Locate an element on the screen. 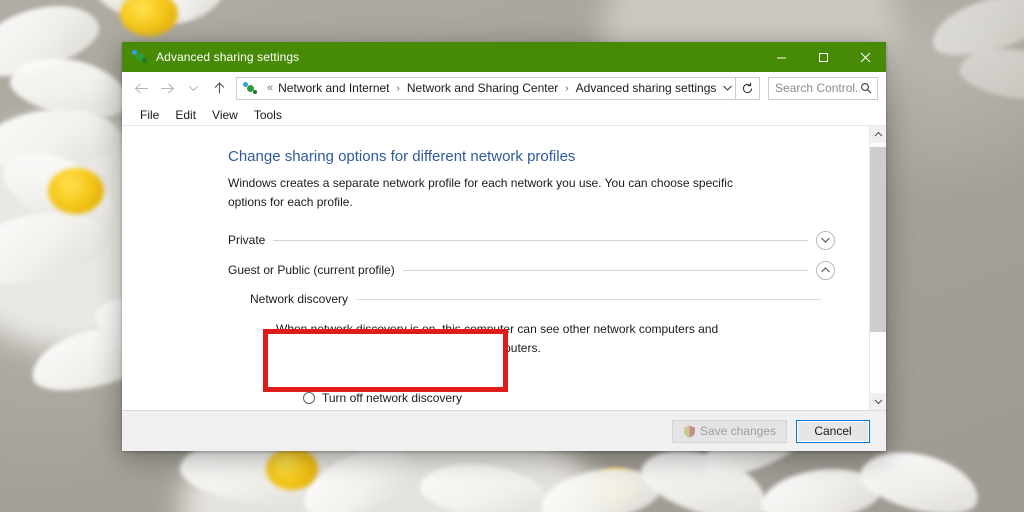  address-dropdown-chevron-down-icon is located at coordinates (727, 88).